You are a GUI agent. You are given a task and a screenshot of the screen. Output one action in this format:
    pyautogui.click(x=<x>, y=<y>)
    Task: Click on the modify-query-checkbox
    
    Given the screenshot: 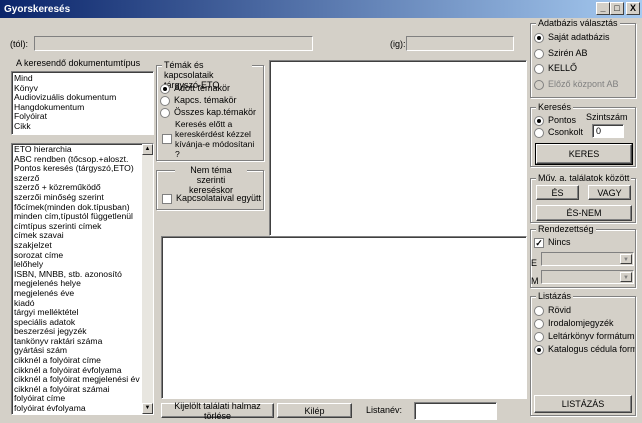 What is the action you would take?
    pyautogui.click(x=167, y=138)
    